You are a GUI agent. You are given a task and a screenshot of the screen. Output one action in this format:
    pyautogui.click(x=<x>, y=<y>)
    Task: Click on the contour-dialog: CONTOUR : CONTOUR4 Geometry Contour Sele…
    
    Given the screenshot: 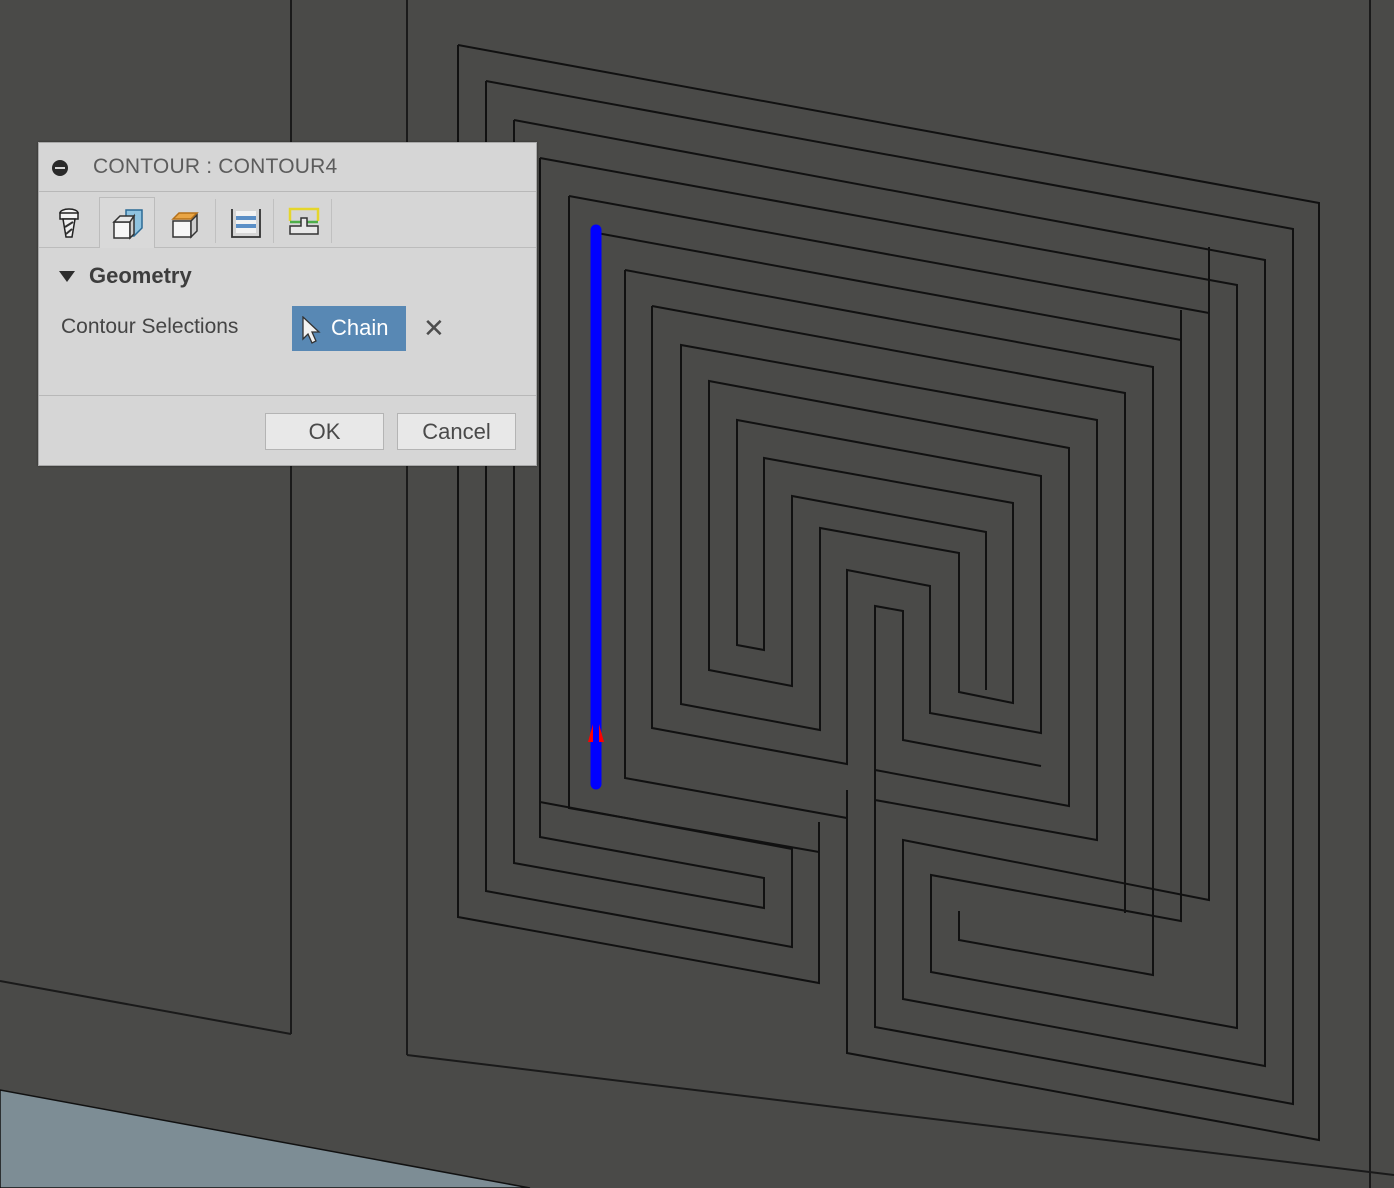 What is the action you would take?
    pyautogui.click(x=287, y=304)
    